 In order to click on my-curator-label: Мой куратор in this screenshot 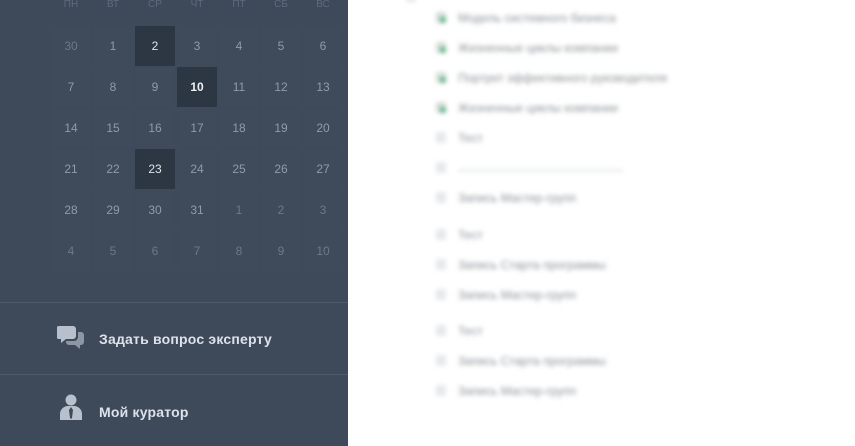, I will do `click(144, 412)`.